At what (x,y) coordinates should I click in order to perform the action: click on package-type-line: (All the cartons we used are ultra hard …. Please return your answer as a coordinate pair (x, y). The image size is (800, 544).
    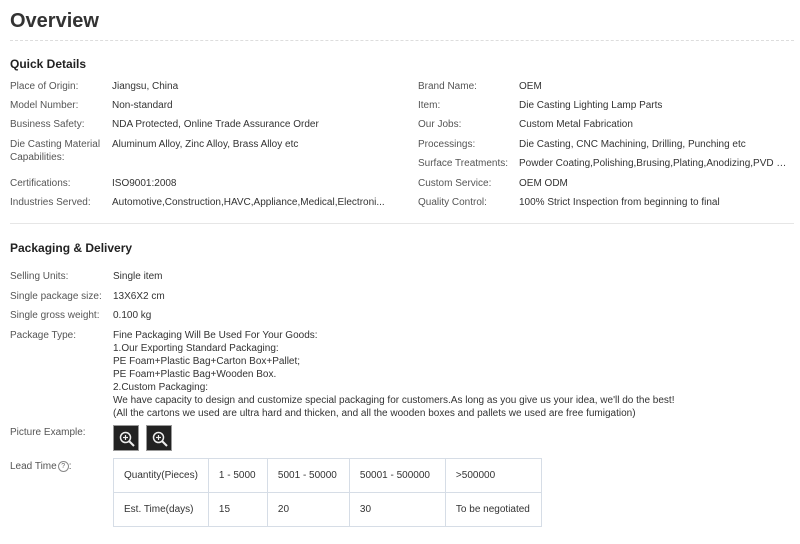
    Looking at the image, I should click on (374, 413).